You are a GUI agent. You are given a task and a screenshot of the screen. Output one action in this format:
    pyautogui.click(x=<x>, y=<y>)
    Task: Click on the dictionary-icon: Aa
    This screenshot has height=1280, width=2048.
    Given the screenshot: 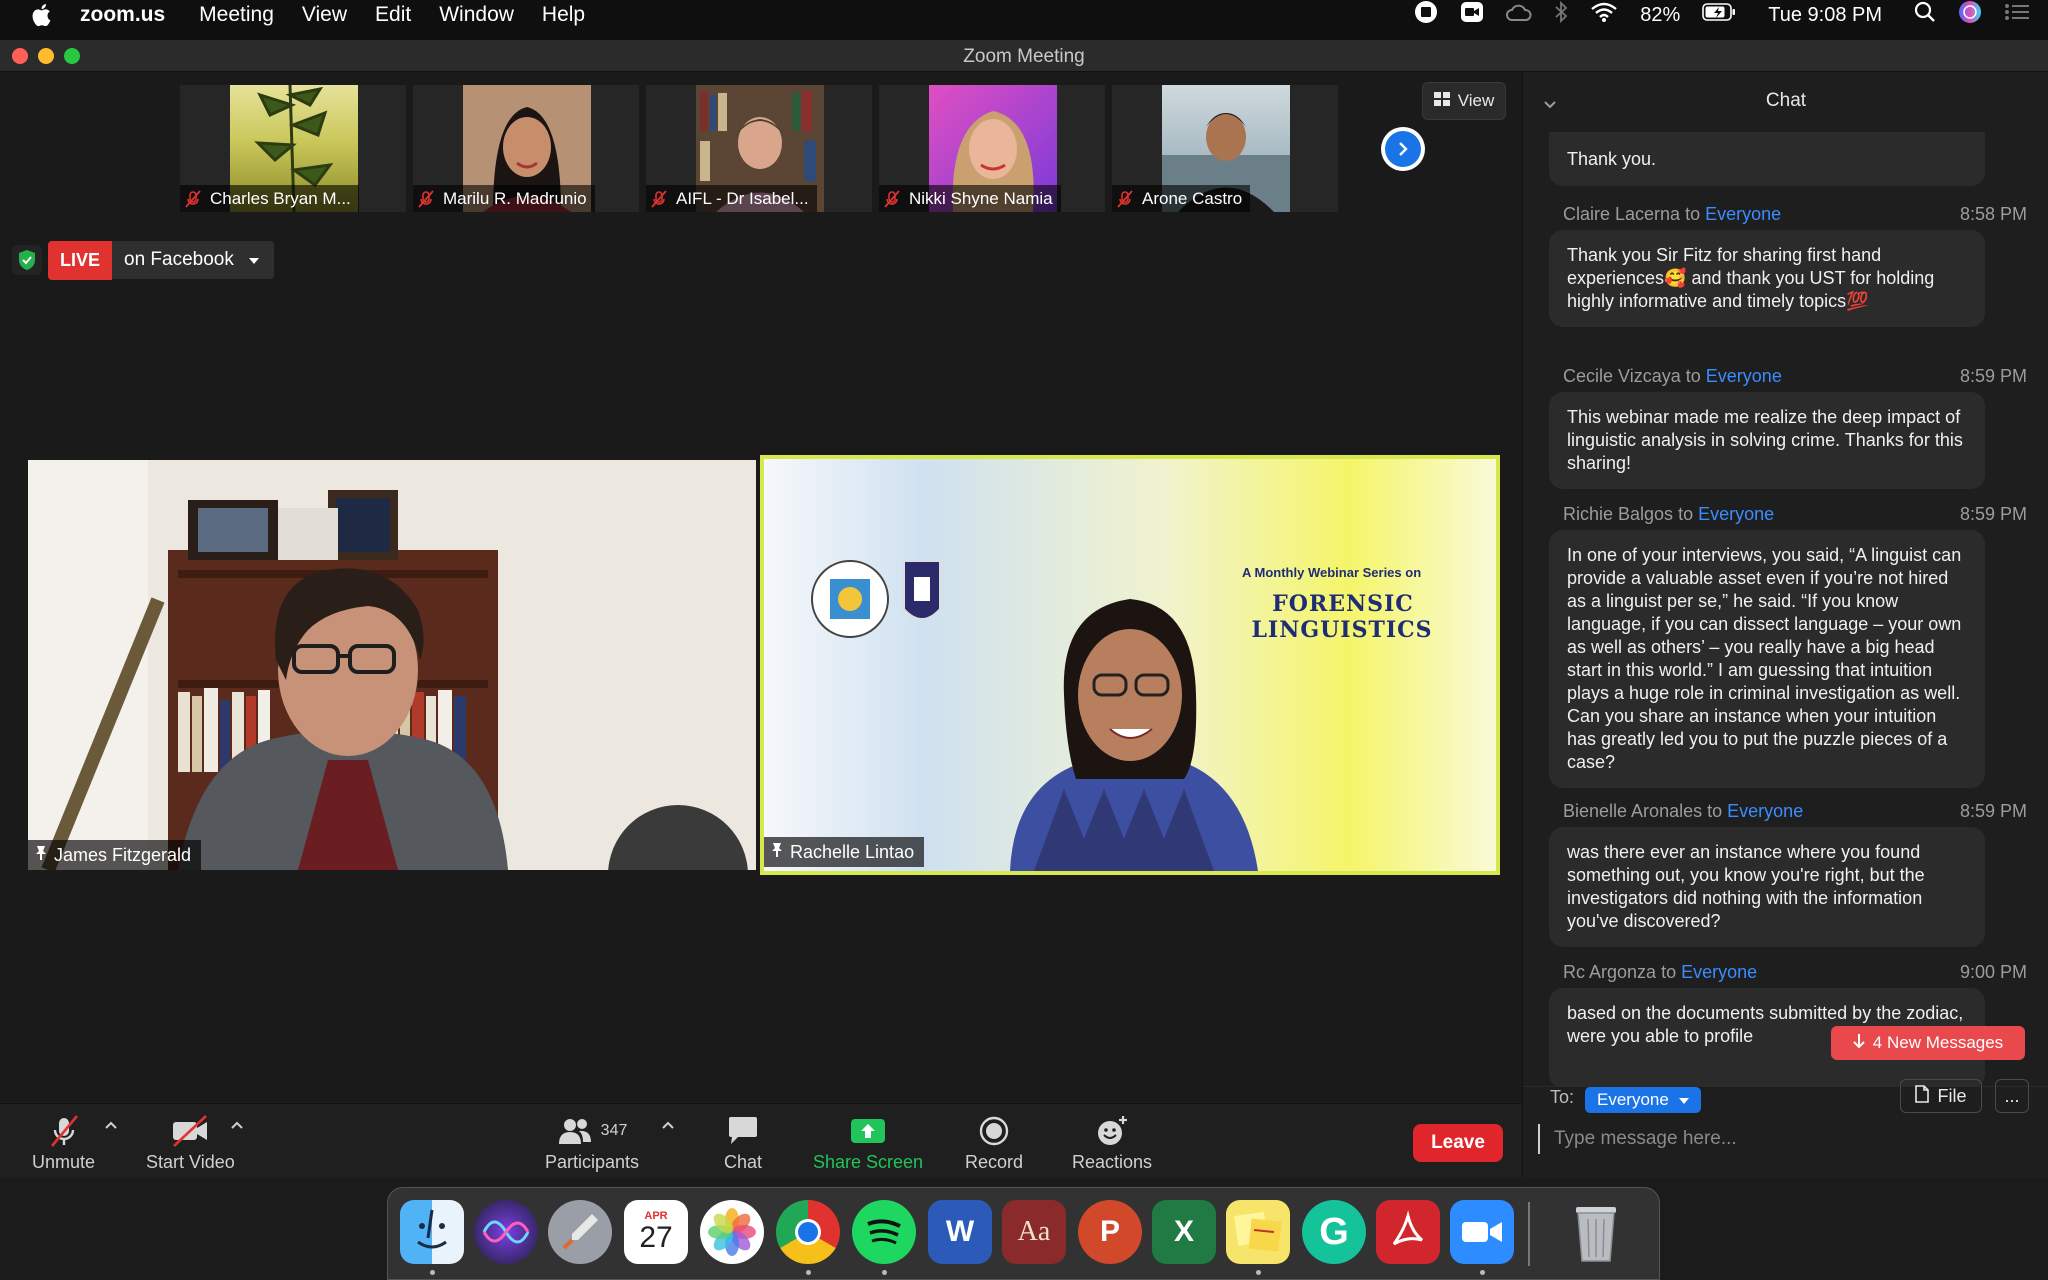 What is the action you would take?
    pyautogui.click(x=1034, y=1232)
    